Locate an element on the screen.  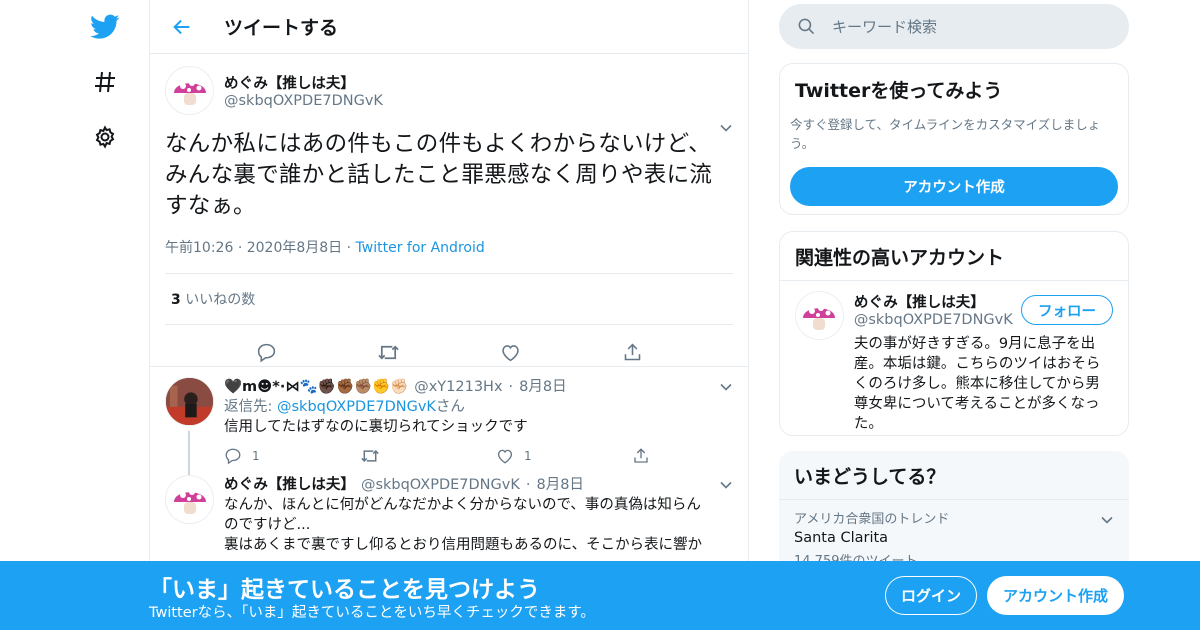
reply-text: 信用してたはずなのに裏切られてショックです is located at coordinates (376, 427).